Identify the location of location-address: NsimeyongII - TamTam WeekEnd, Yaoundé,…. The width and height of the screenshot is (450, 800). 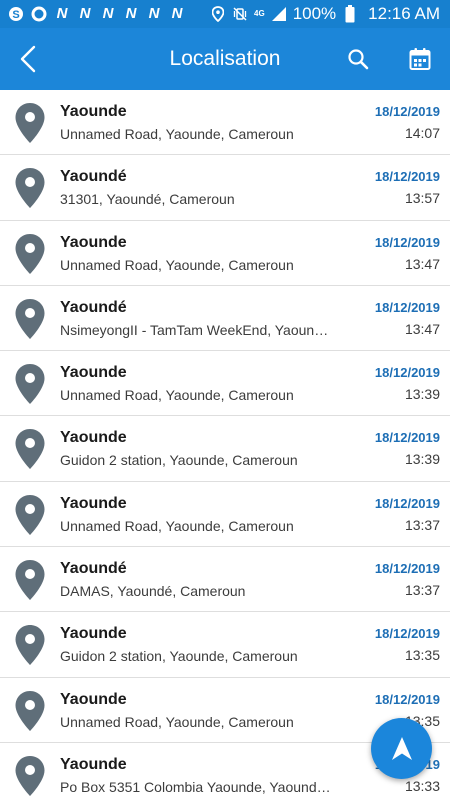
(197, 329).